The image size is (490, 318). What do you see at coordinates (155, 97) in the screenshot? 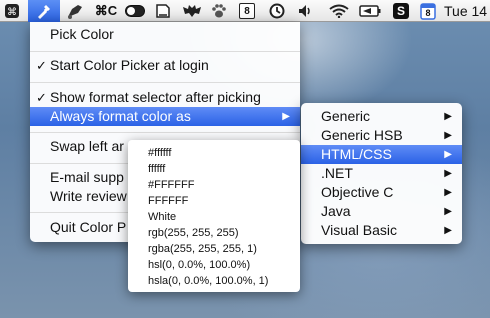
I see `show-format-selector-label: Show format selector after picking` at bounding box center [155, 97].